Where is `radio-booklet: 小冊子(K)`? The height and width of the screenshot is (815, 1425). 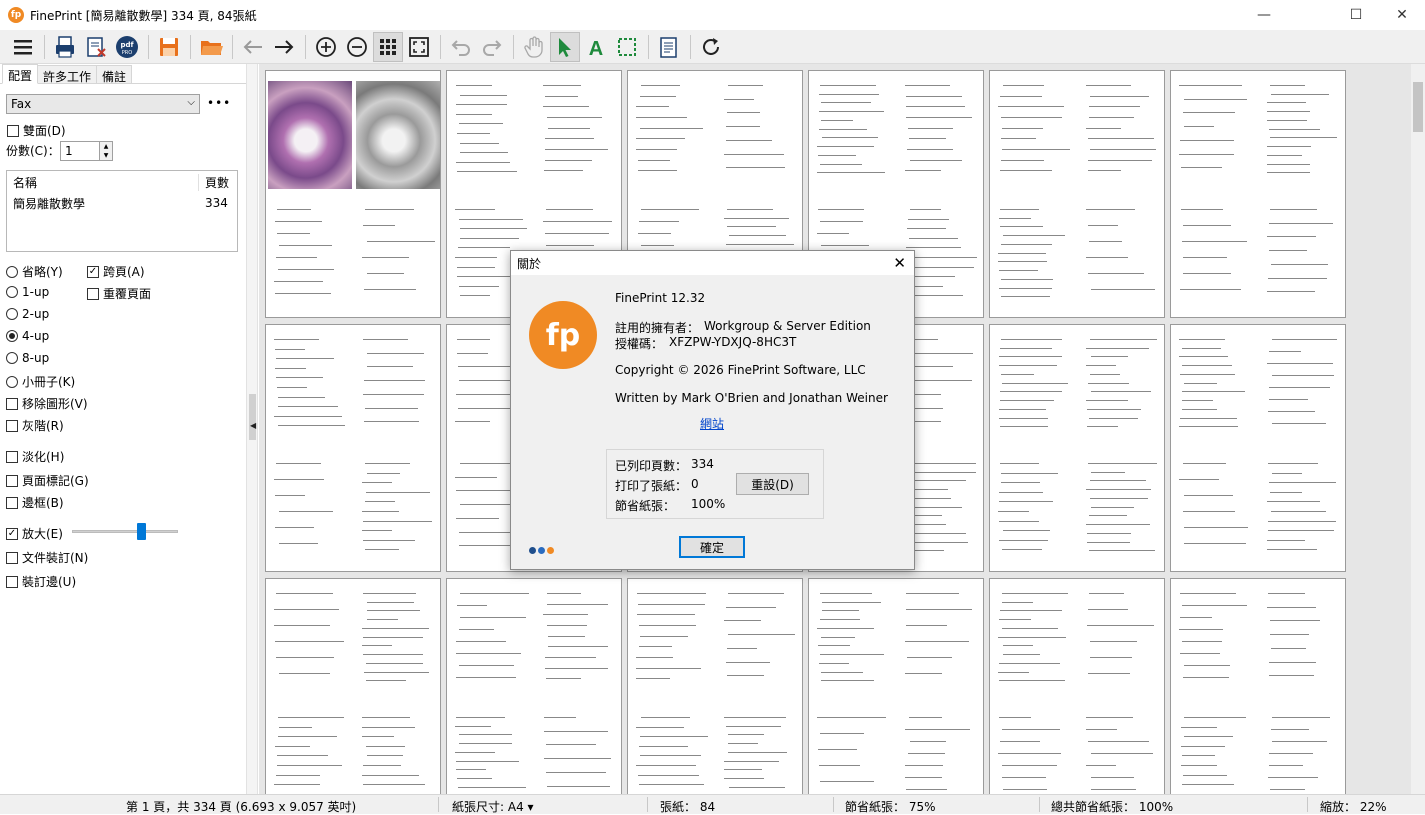 radio-booklet: 小冊子(K) is located at coordinates (40, 381).